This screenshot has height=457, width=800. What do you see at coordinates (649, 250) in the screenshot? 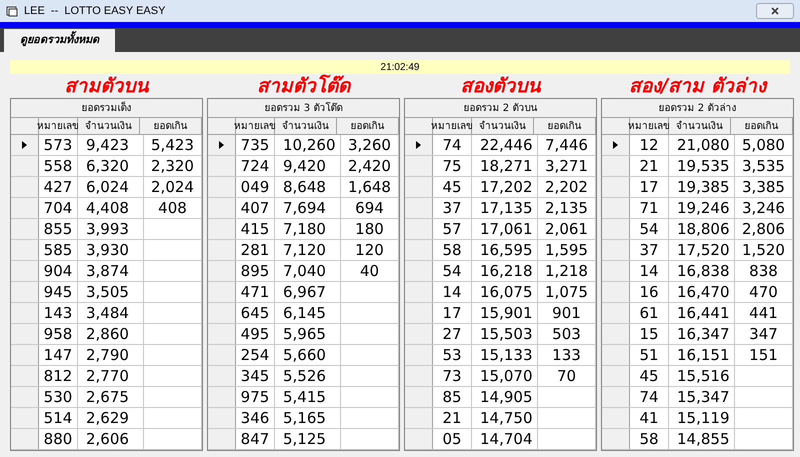
I see `table-cell: 37` at bounding box center [649, 250].